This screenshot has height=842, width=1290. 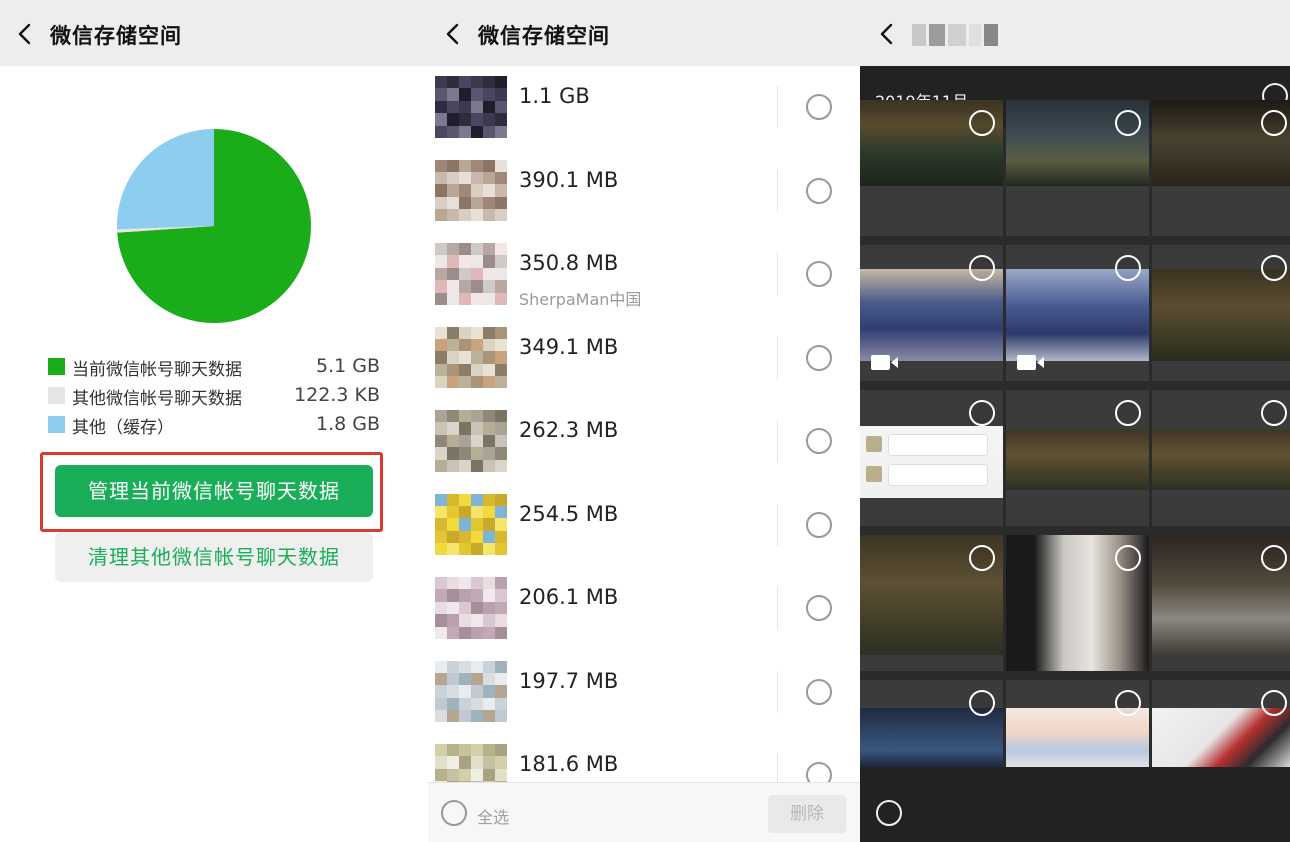 I want to click on pie-slice-cache, so click(x=165, y=179).